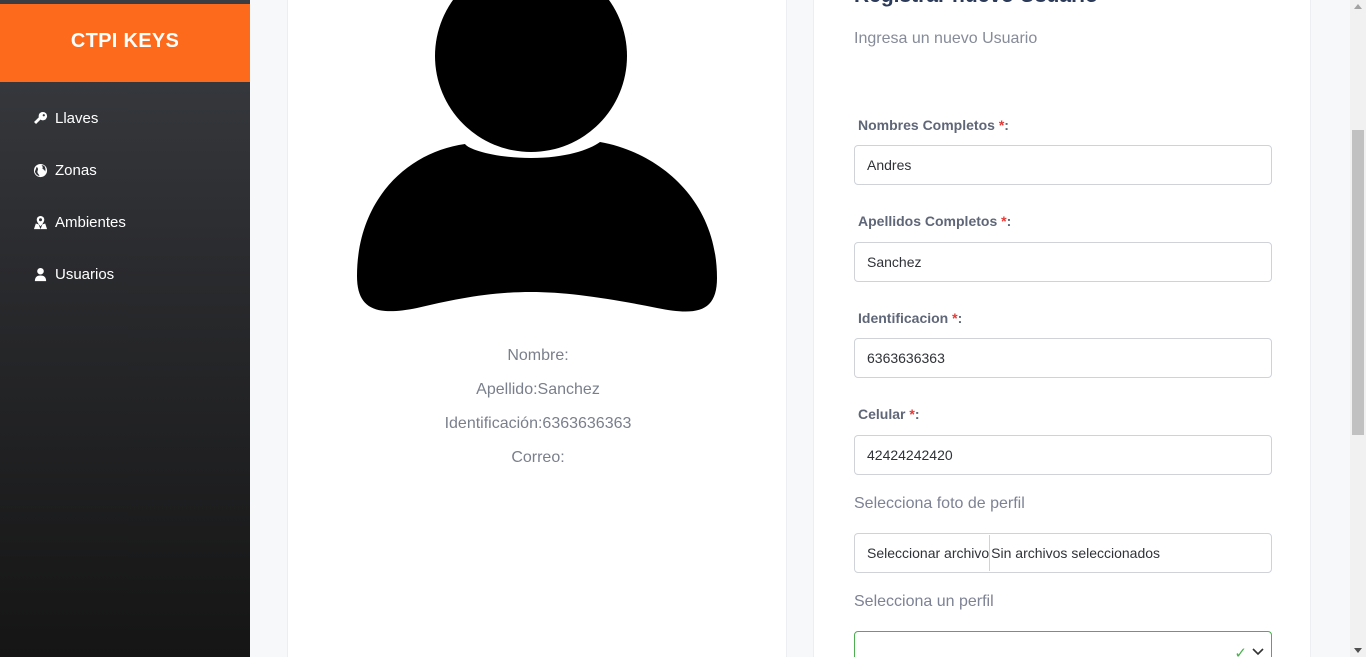 This screenshot has height=657, width=1366. Describe the element at coordinates (924, 601) in the screenshot. I see `perfil-label: Selecciona un perfil` at that location.